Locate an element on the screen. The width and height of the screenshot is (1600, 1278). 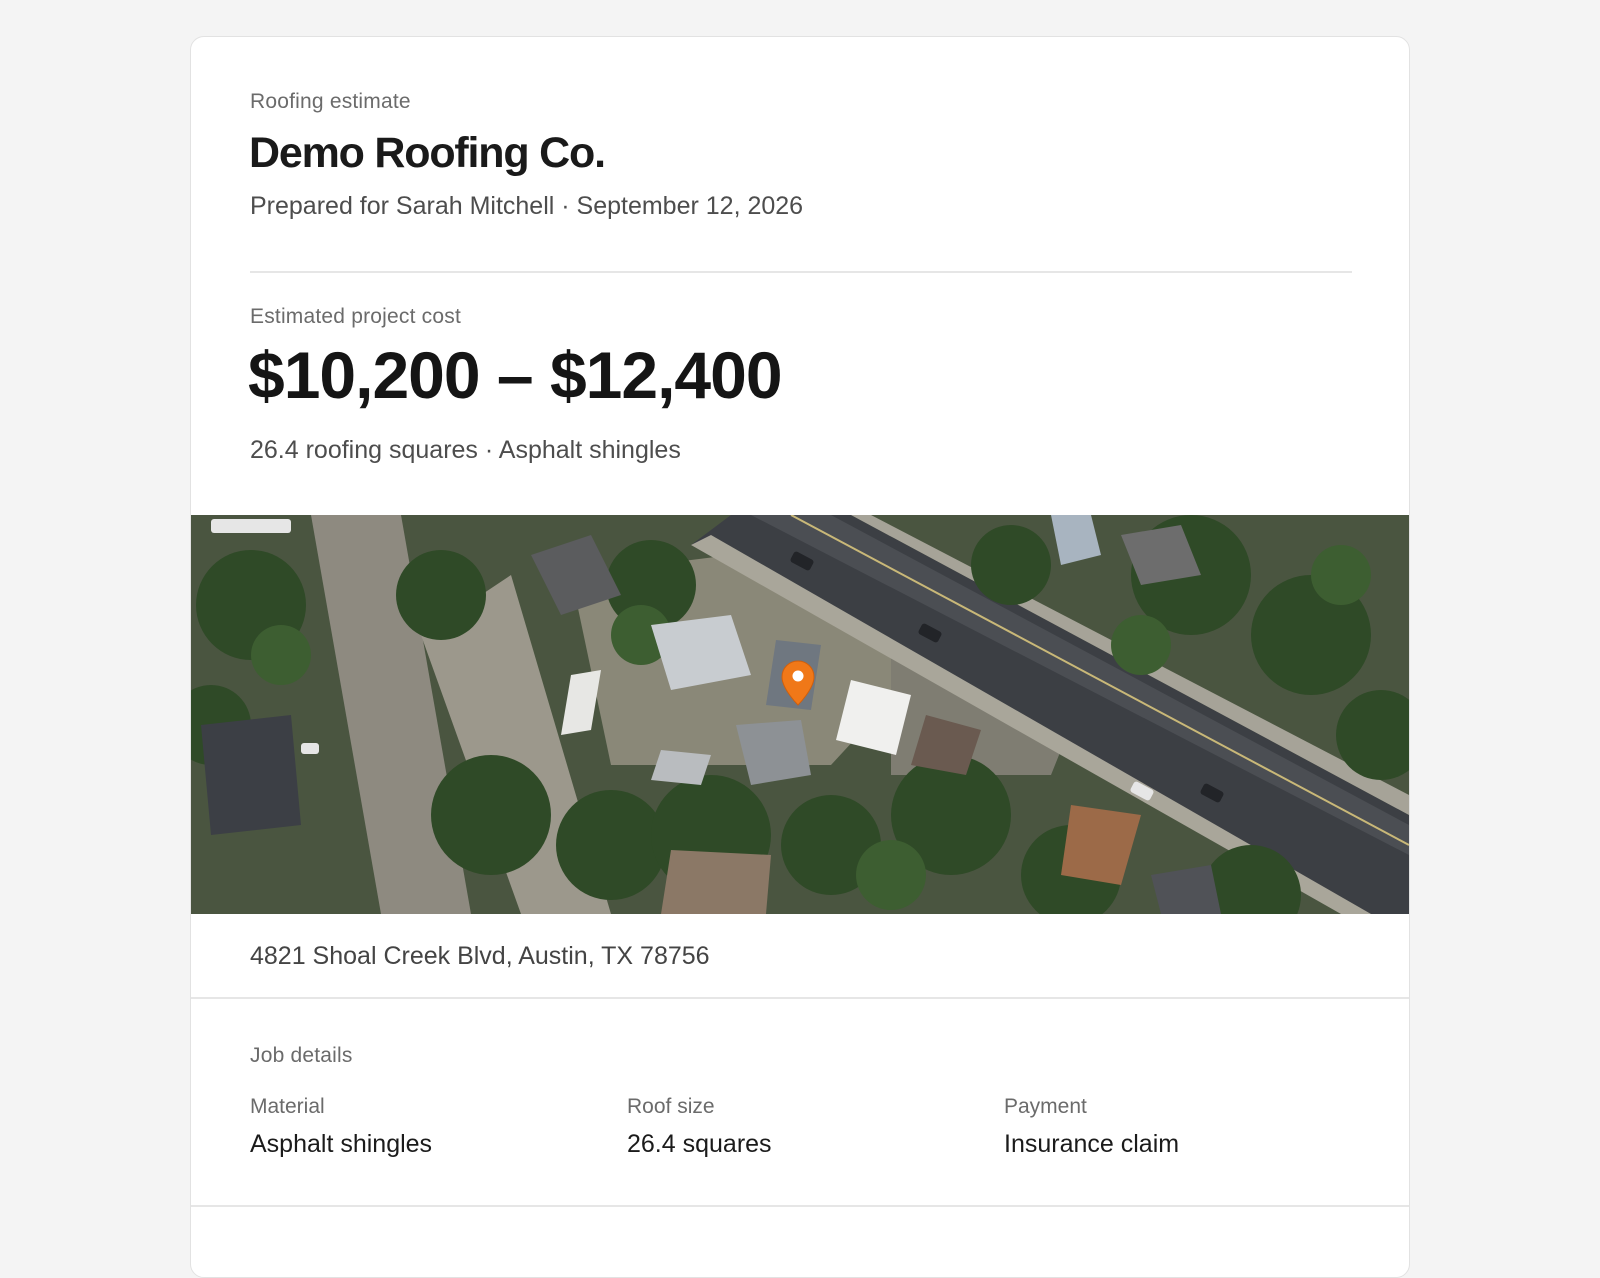
map-pin-icon is located at coordinates (798, 683).